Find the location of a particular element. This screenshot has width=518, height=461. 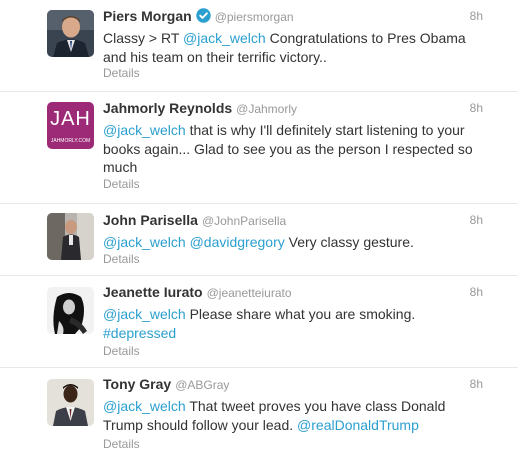

tweet-text-line: much is located at coordinates (288, 167).